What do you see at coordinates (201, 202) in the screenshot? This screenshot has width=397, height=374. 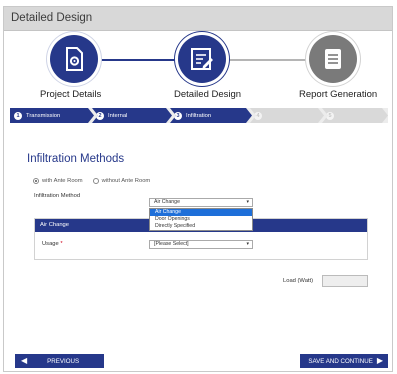 I see `infiltration-method-select: Air Change ▾` at bounding box center [201, 202].